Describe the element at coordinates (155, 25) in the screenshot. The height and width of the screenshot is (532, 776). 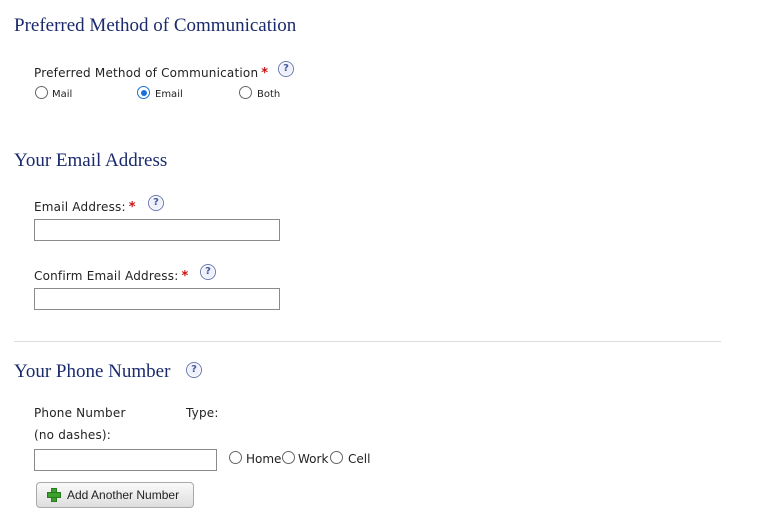
I see `comm-section-heading: Preferred Method of Communication` at that location.